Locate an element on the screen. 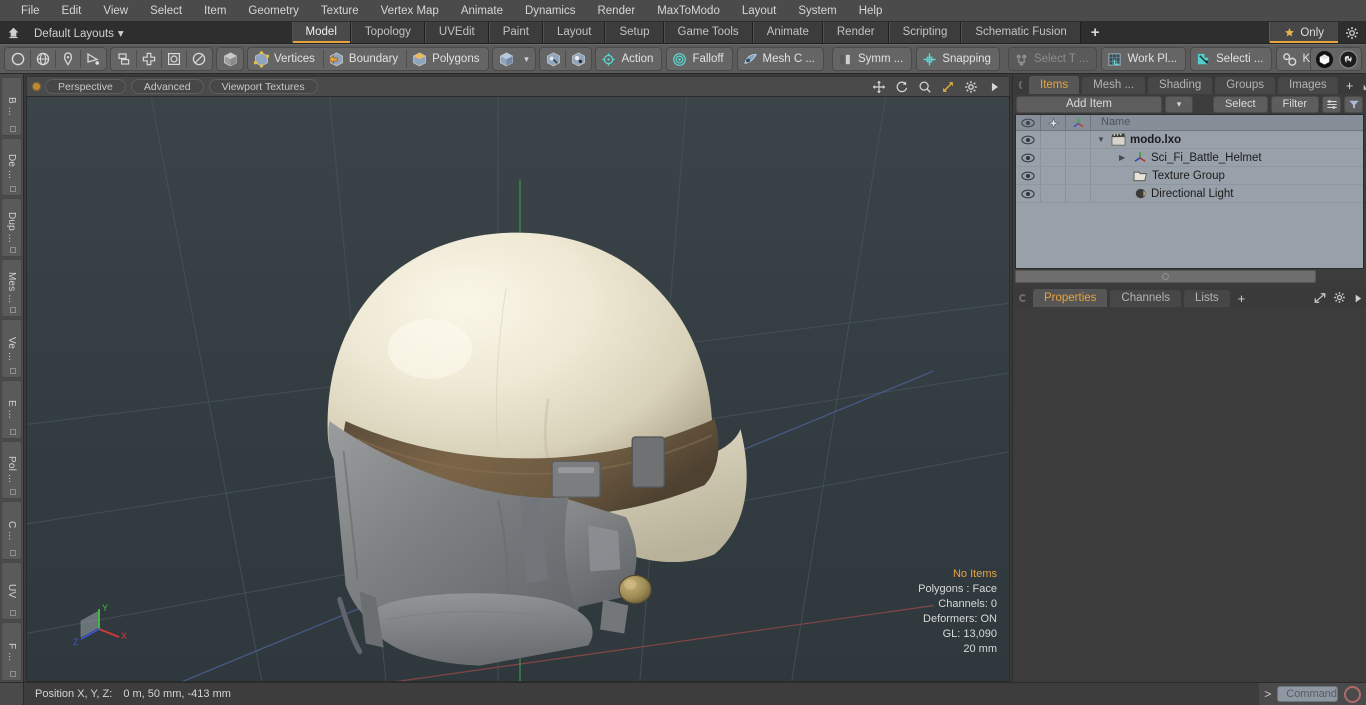 This screenshot has width=1366, height=705. menu-item-texture: Texture is located at coordinates (340, 11).